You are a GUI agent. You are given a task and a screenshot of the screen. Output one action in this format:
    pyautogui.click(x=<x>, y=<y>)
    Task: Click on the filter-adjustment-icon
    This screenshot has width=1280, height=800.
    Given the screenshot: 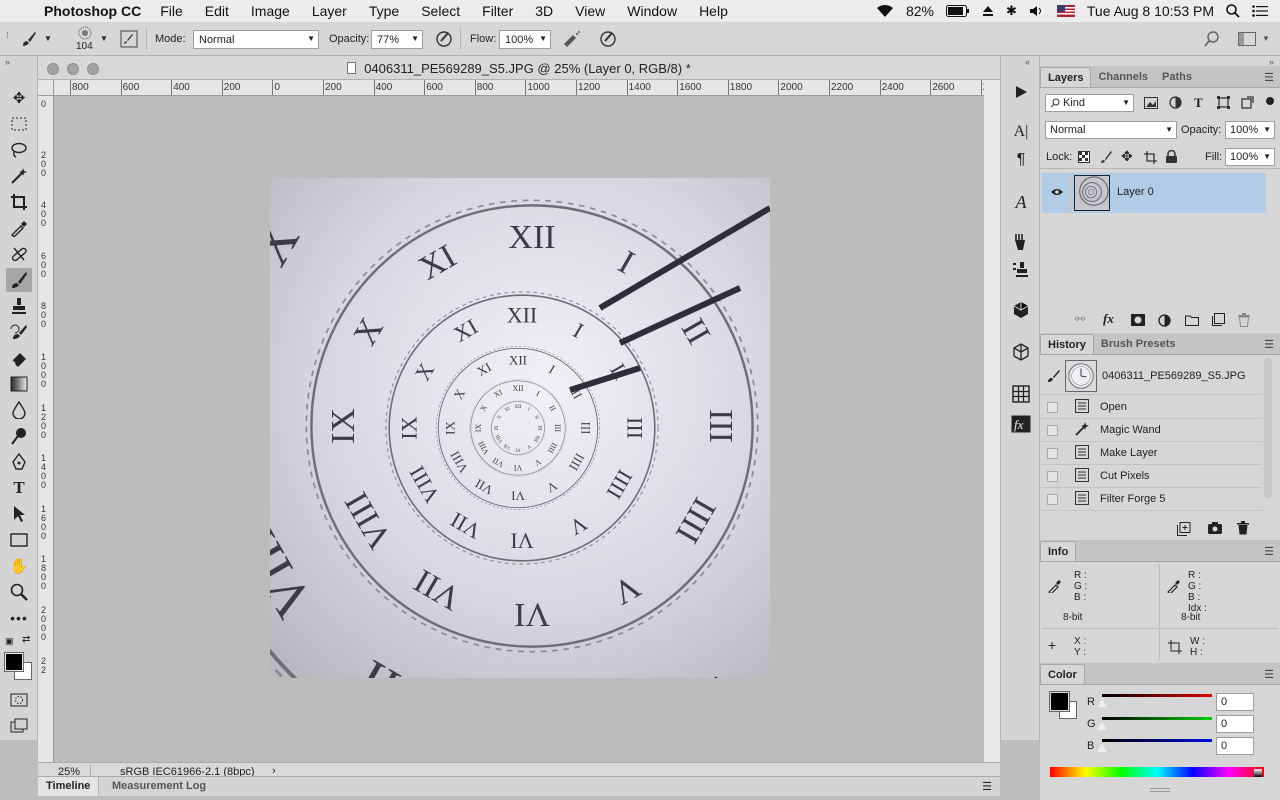 What is the action you would take?
    pyautogui.click(x=1175, y=102)
    